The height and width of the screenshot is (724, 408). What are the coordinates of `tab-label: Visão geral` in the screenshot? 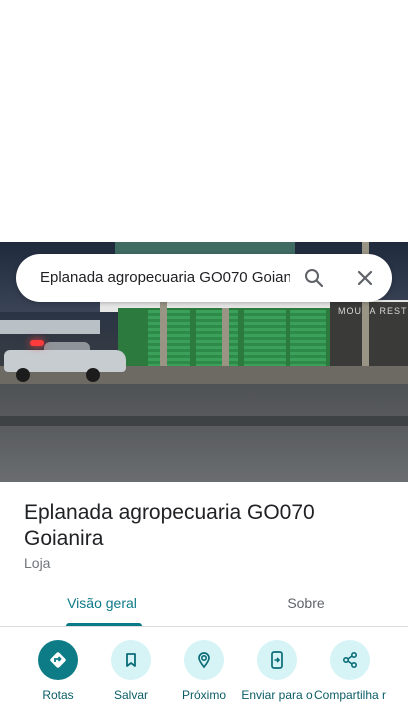 It's located at (102, 603).